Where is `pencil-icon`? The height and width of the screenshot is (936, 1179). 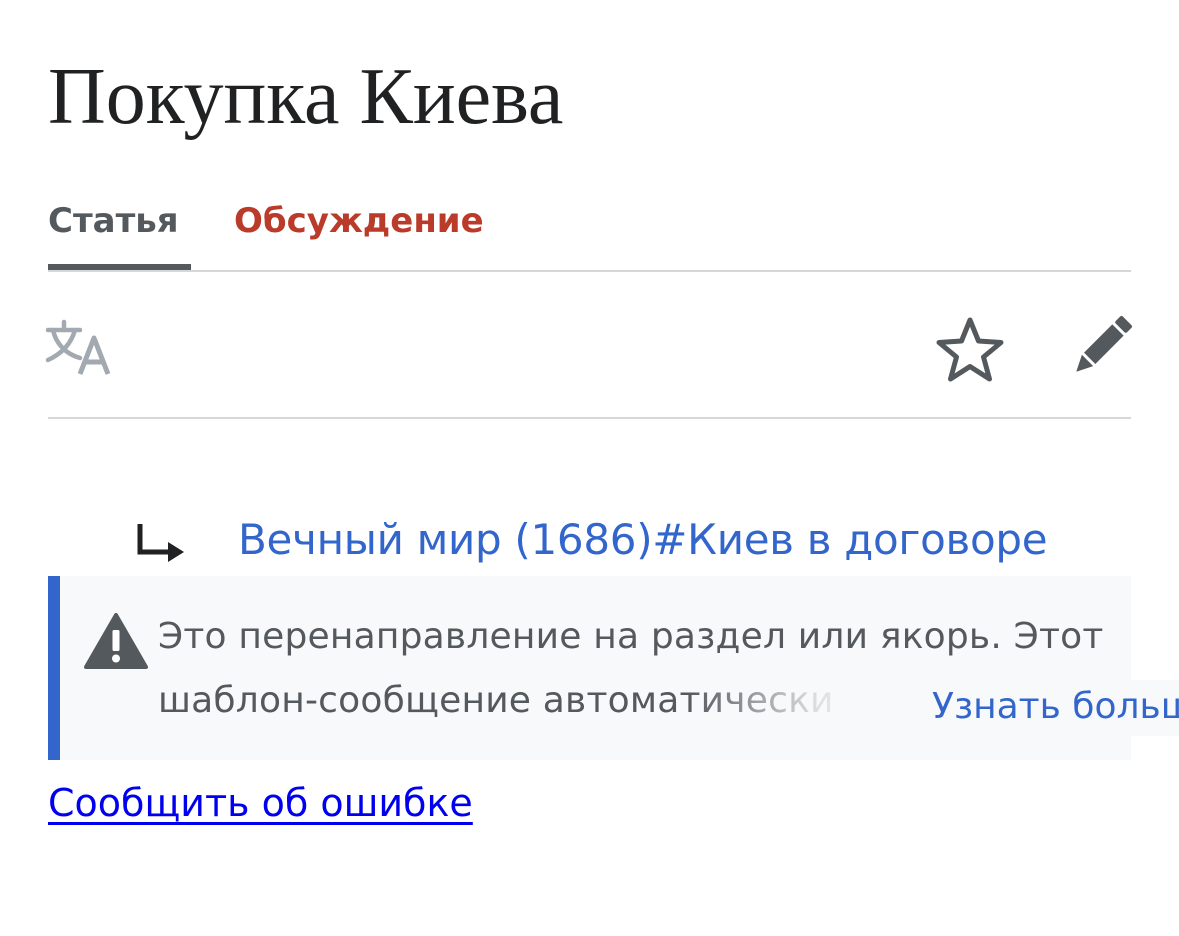 pencil-icon is located at coordinates (1101, 347).